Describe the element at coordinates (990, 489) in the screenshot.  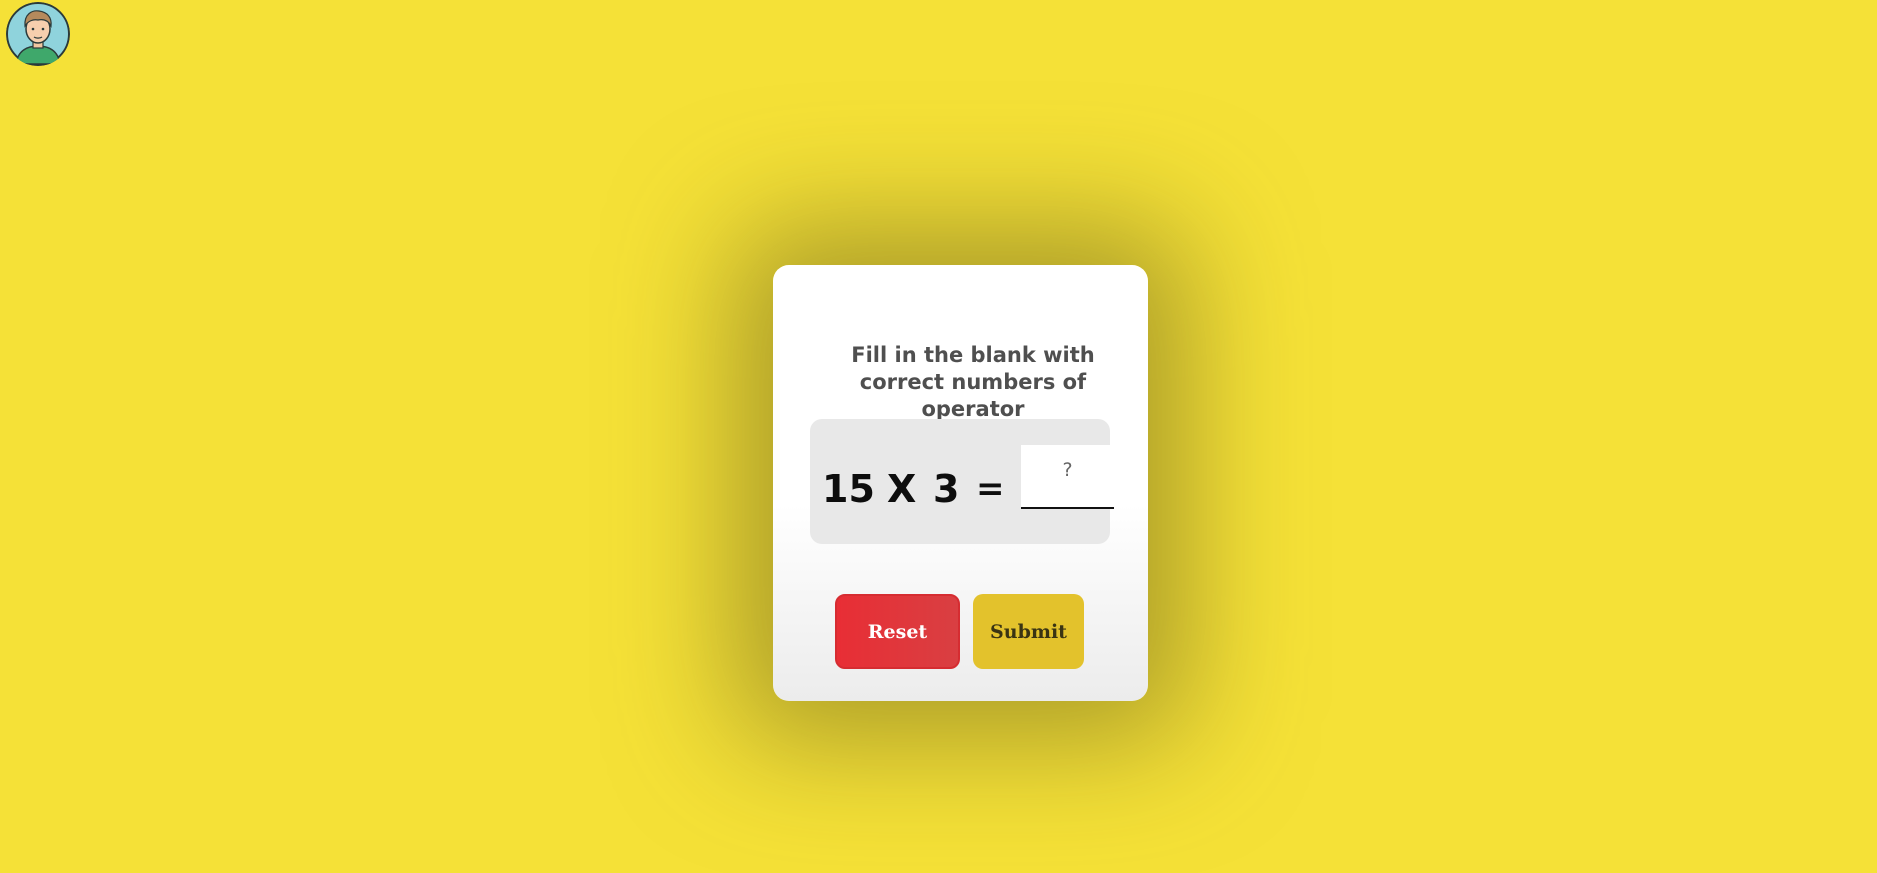
I see `equals-sign: =` at that location.